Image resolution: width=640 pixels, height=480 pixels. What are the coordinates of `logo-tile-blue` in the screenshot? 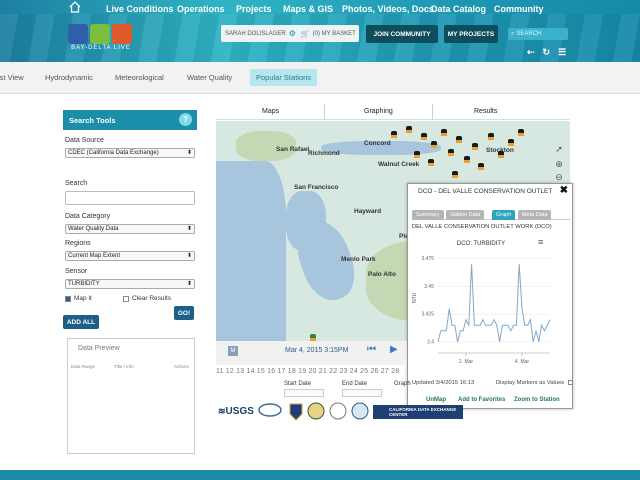 It's located at (78, 34).